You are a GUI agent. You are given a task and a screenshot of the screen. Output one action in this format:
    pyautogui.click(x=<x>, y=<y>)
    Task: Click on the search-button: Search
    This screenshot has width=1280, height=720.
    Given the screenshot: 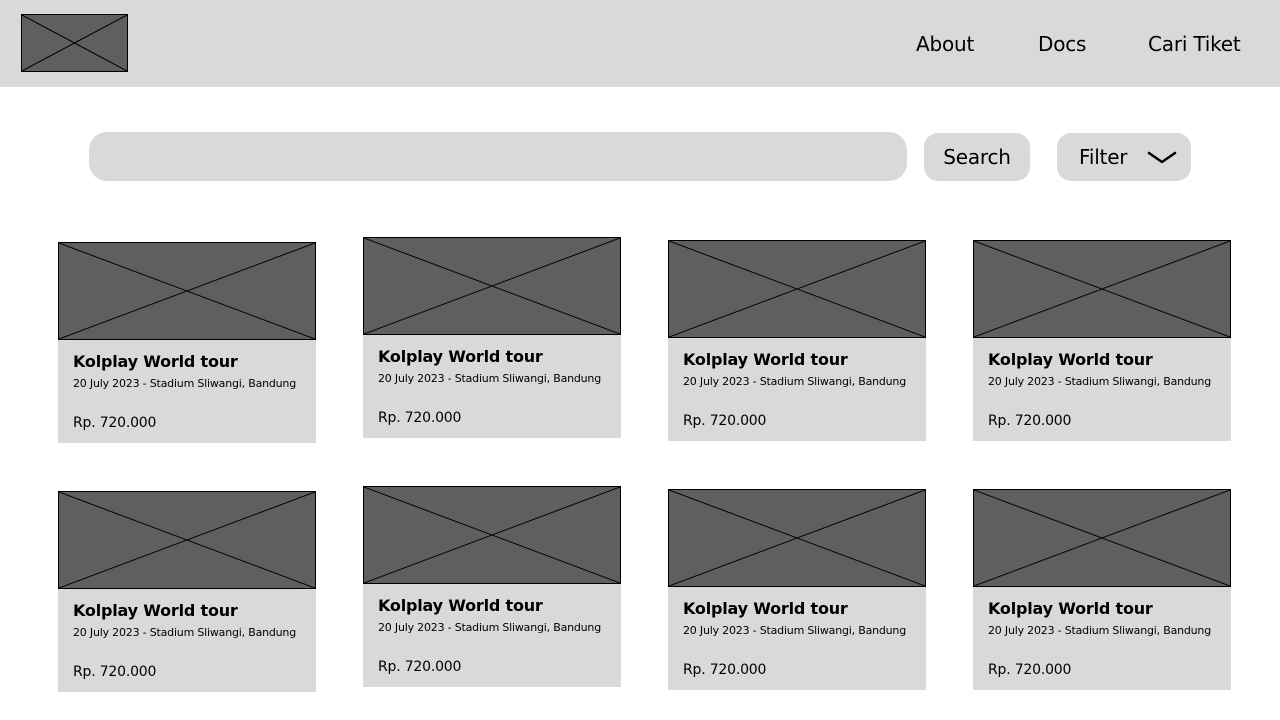 What is the action you would take?
    pyautogui.click(x=977, y=157)
    